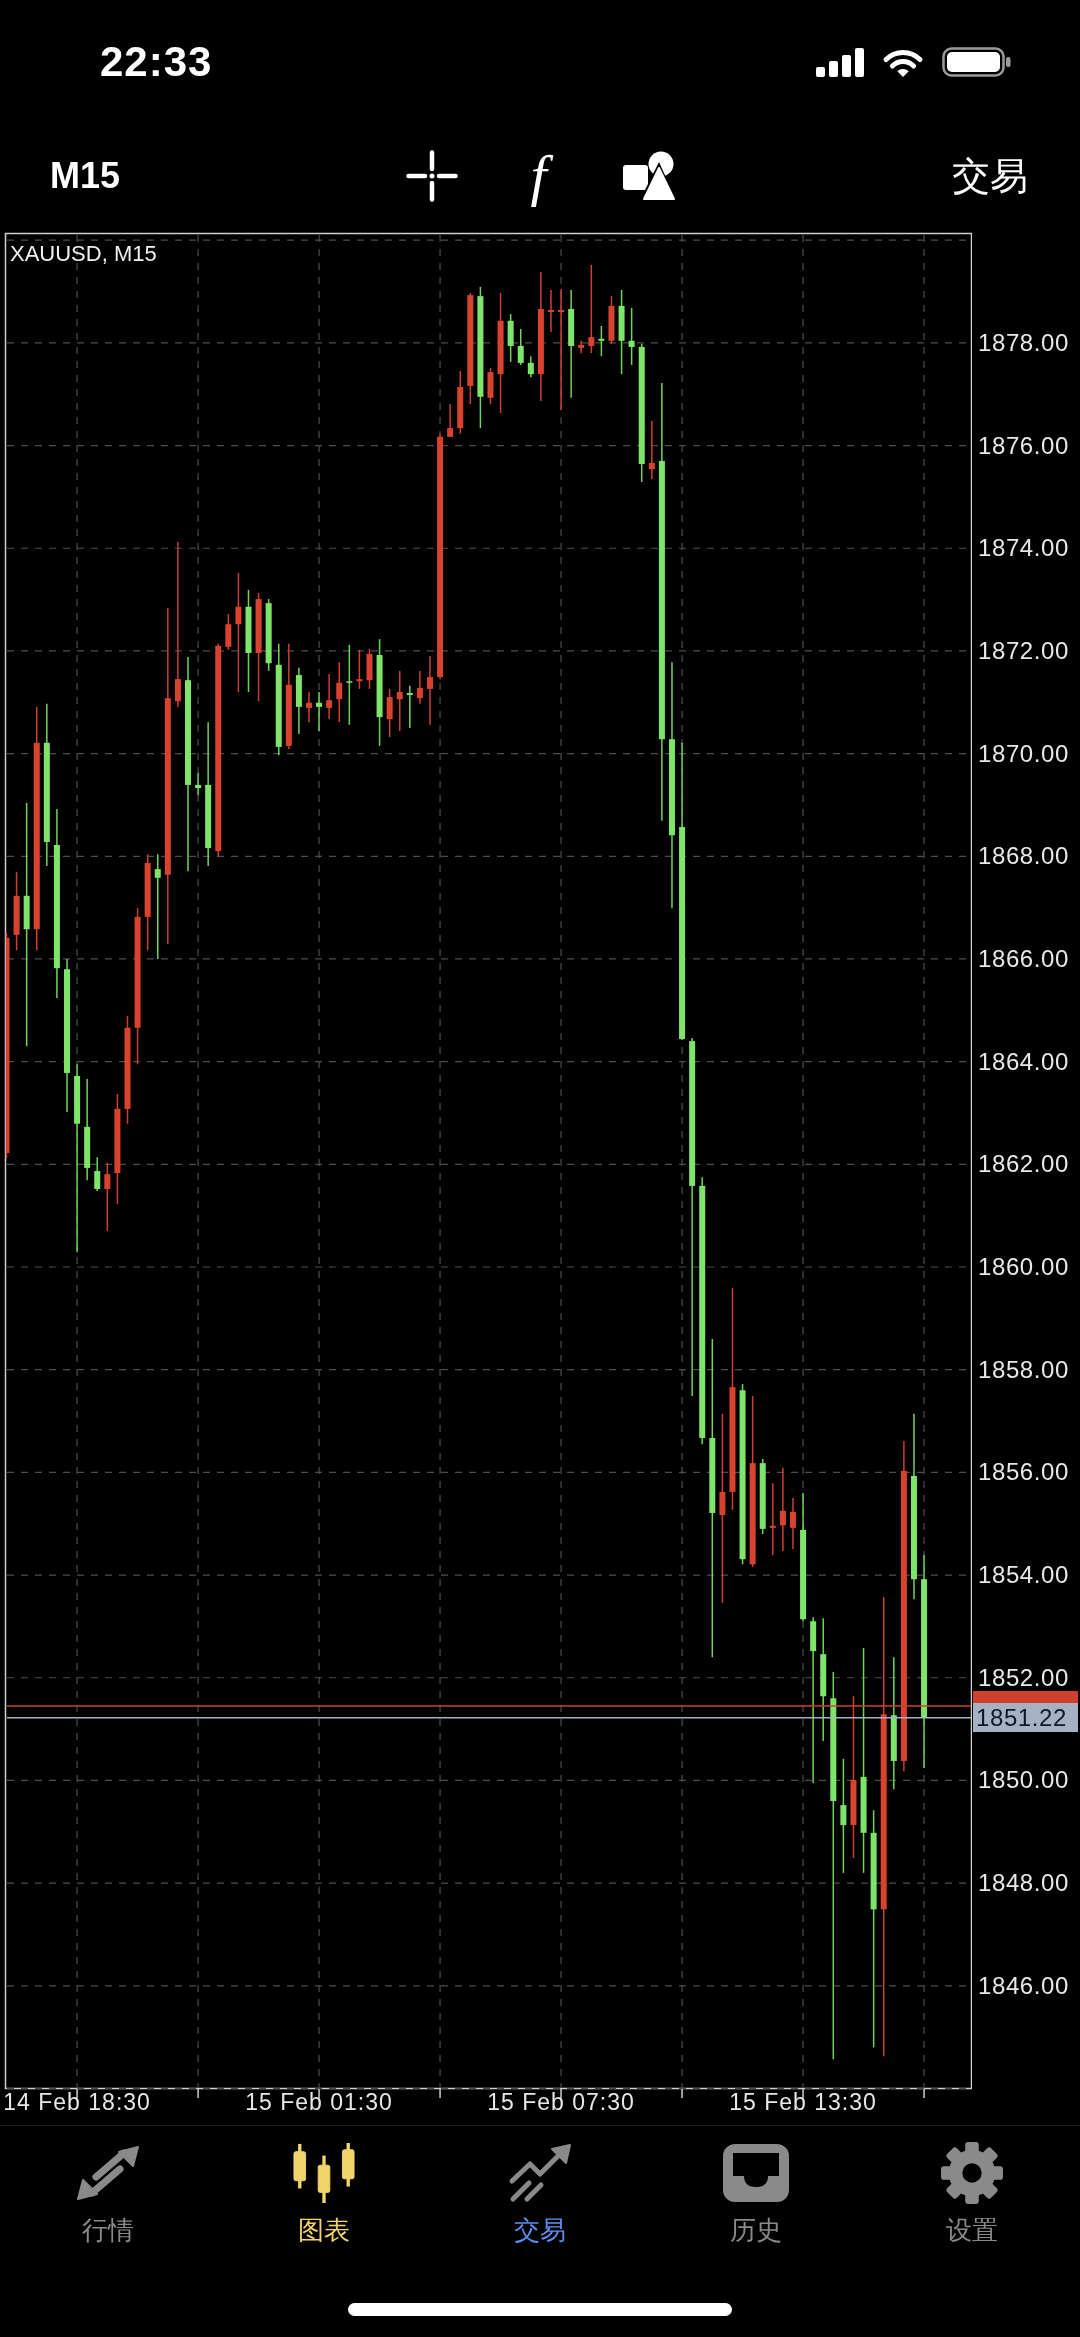 Image resolution: width=1080 pixels, height=2337 pixels. Describe the element at coordinates (648, 176) in the screenshot. I see `shapes-icon` at that location.